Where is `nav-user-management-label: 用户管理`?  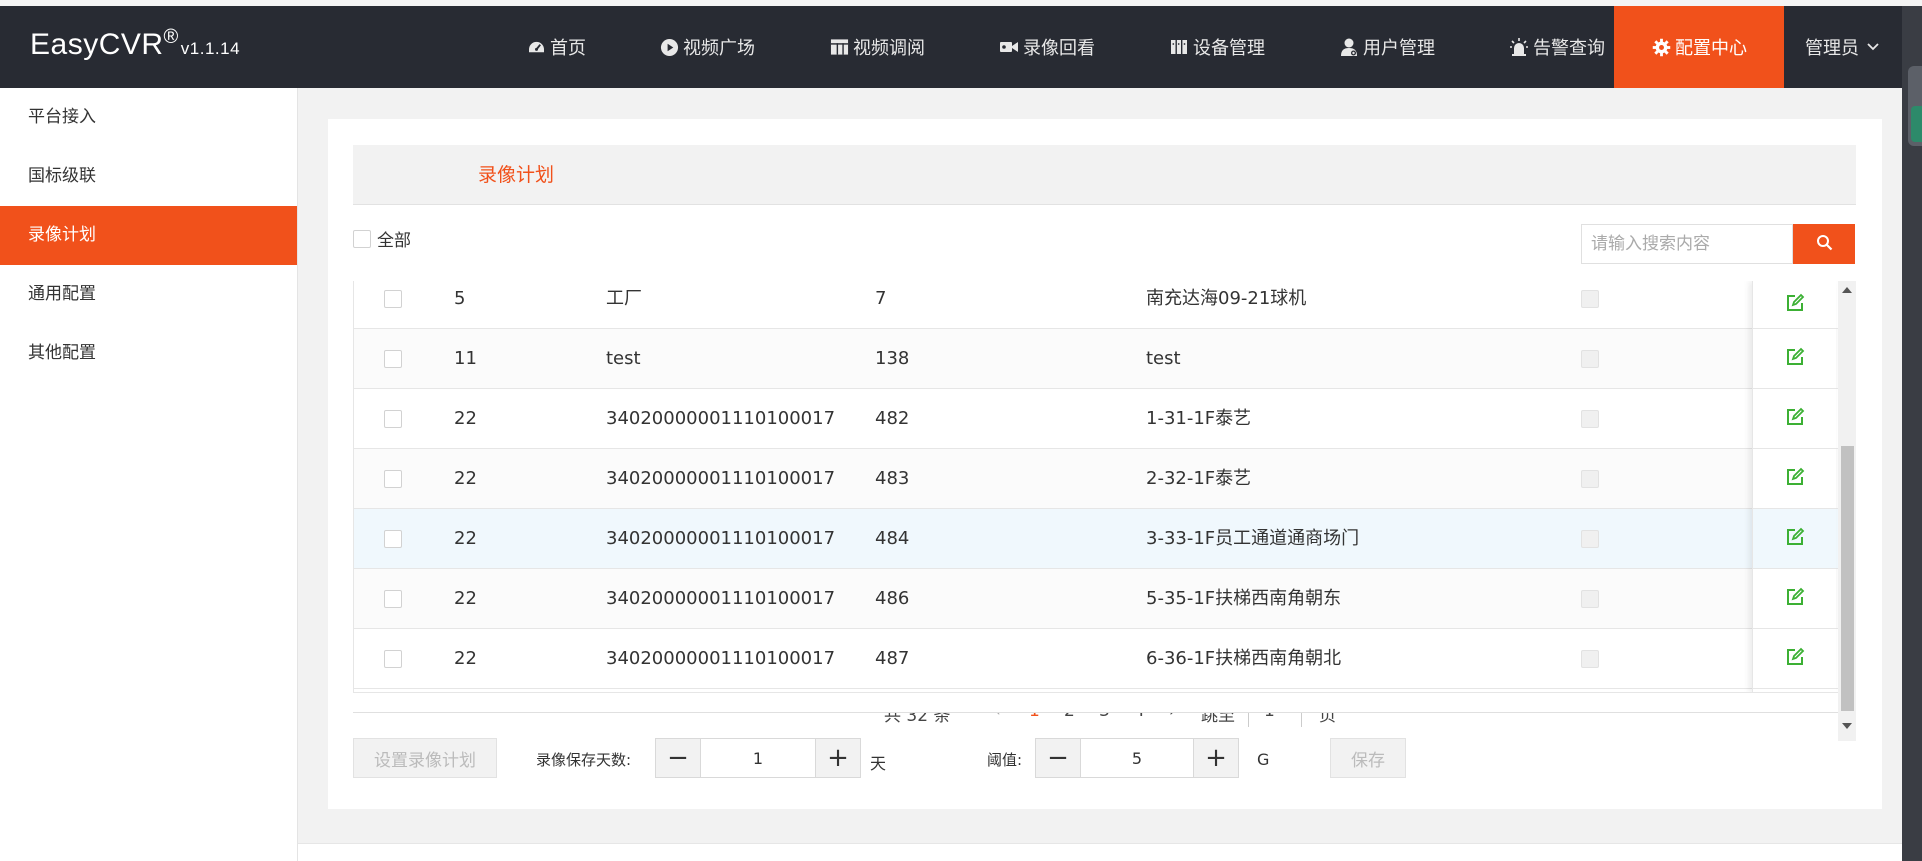 nav-user-management-label: 用户管理 is located at coordinates (1399, 48).